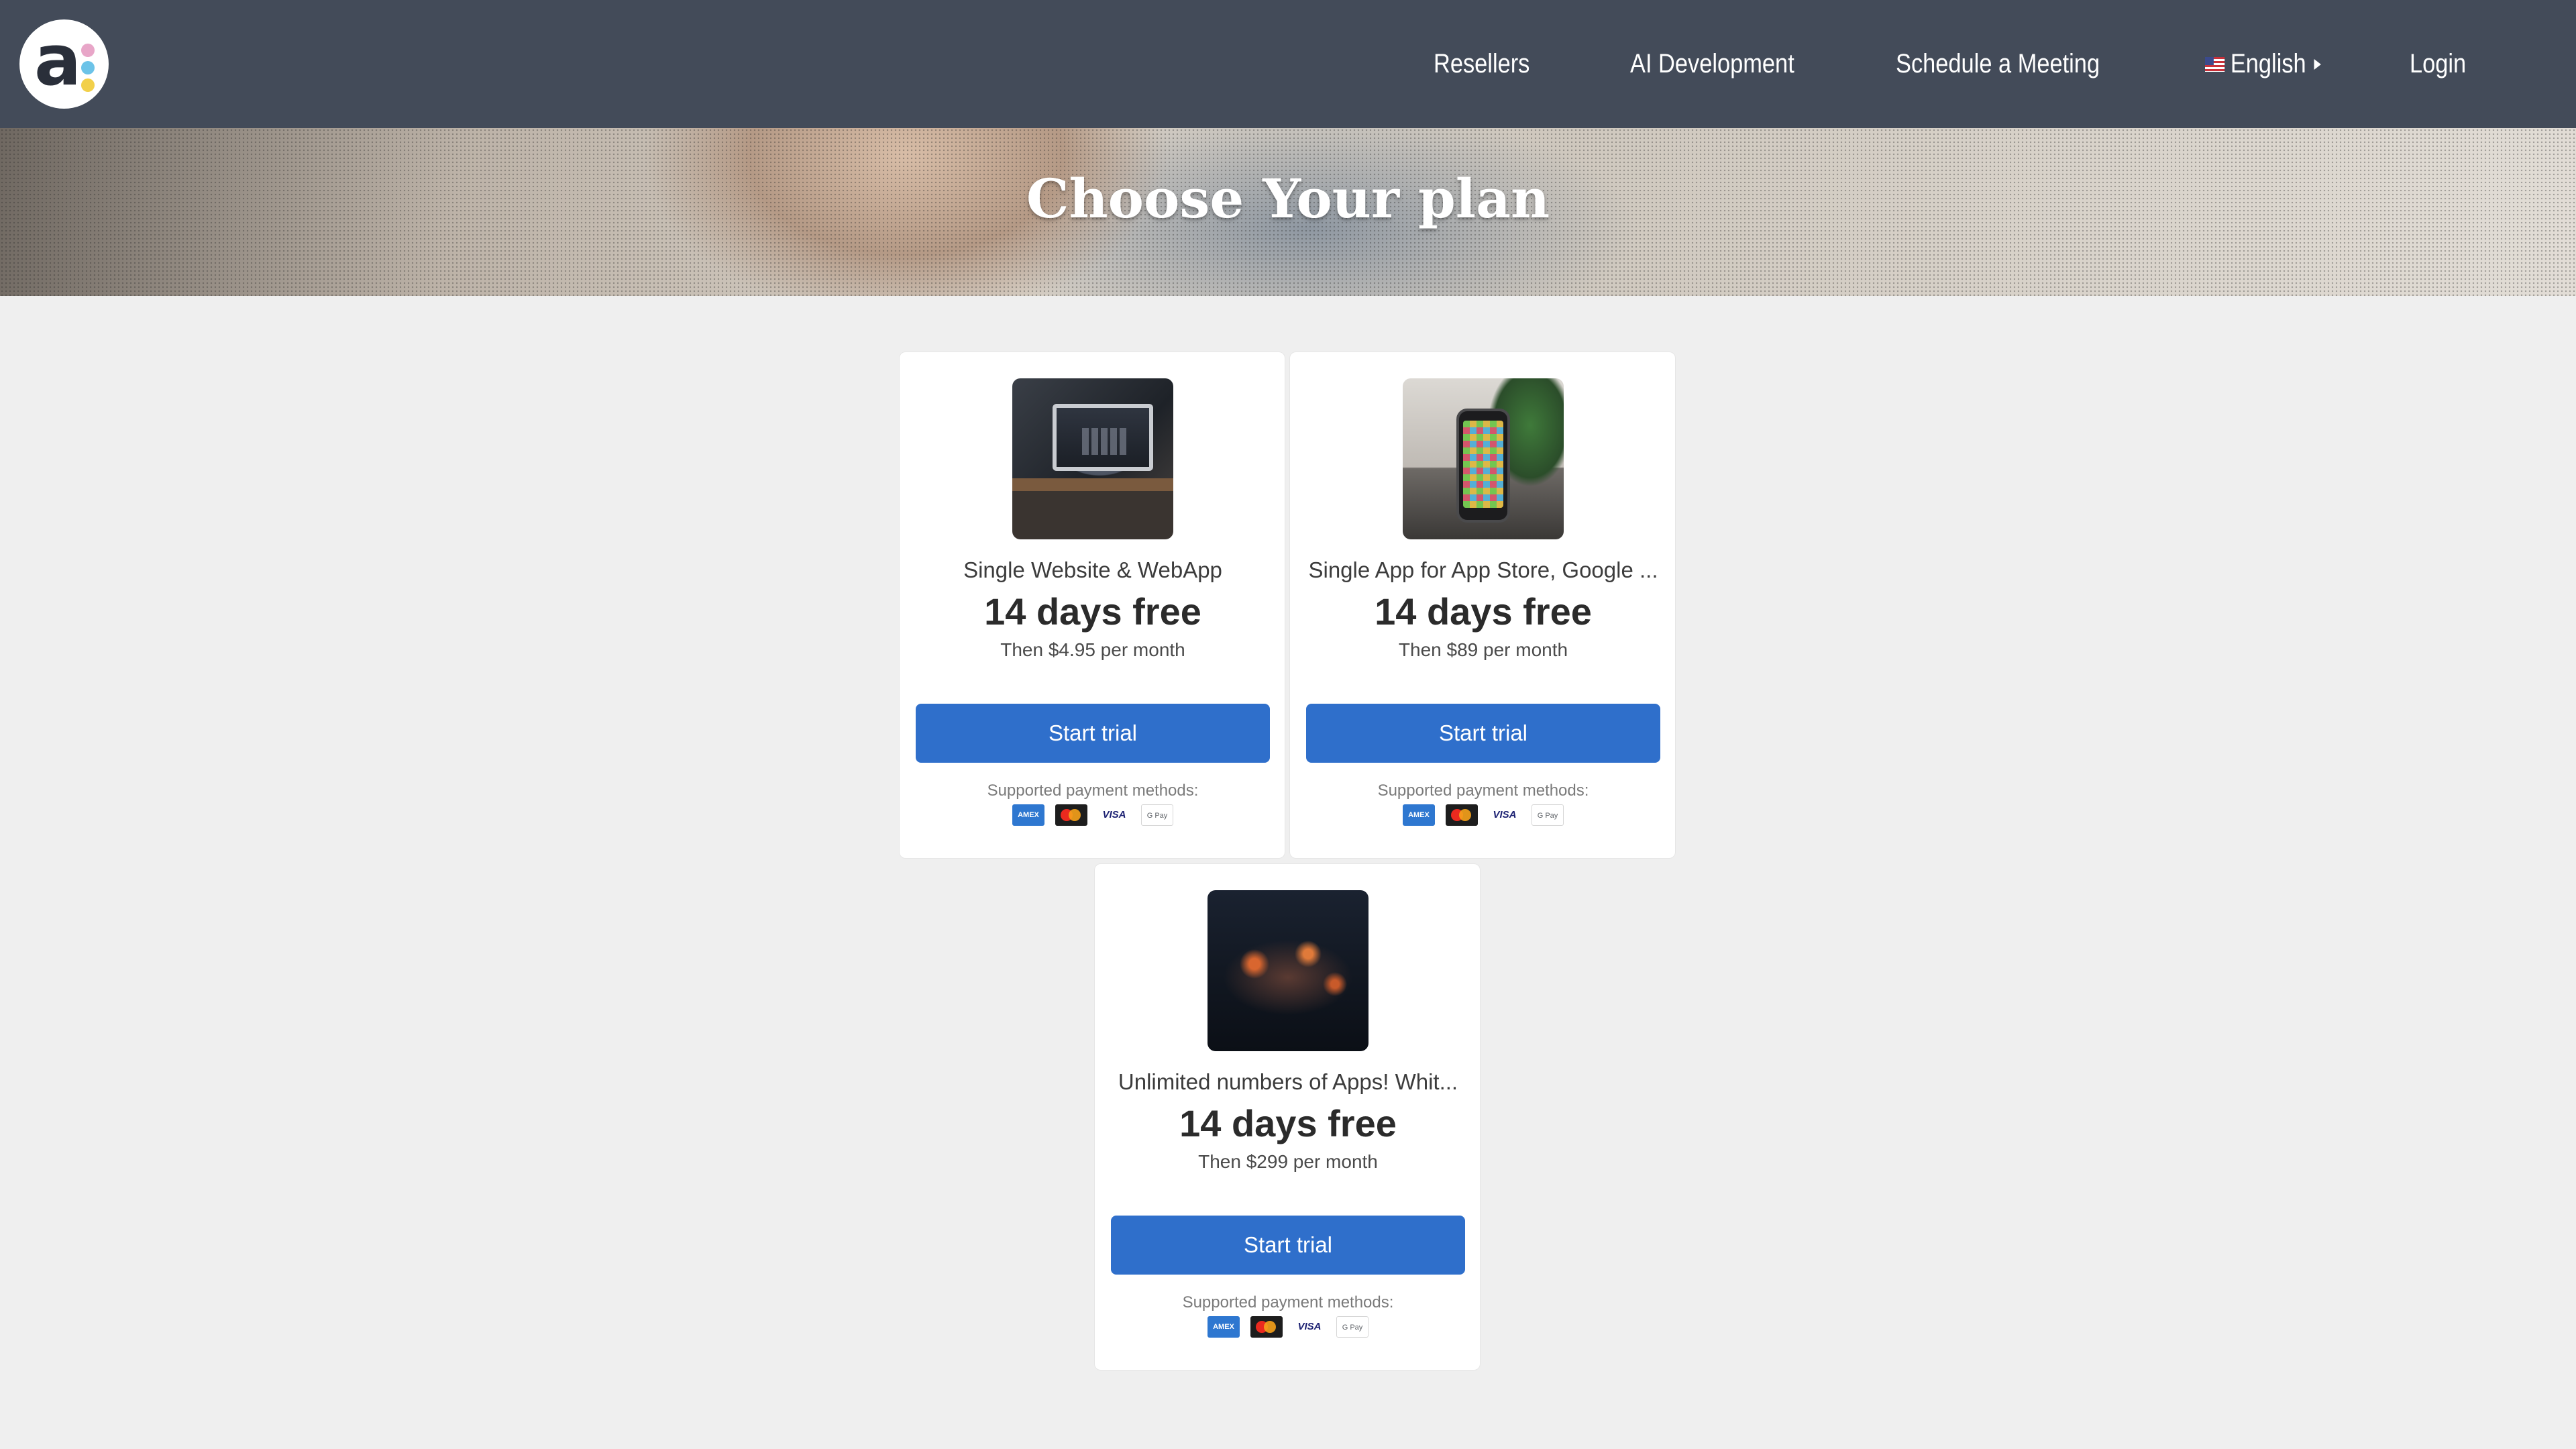 Image resolution: width=2576 pixels, height=1449 pixels. I want to click on nav-login: Login, so click(2438, 64).